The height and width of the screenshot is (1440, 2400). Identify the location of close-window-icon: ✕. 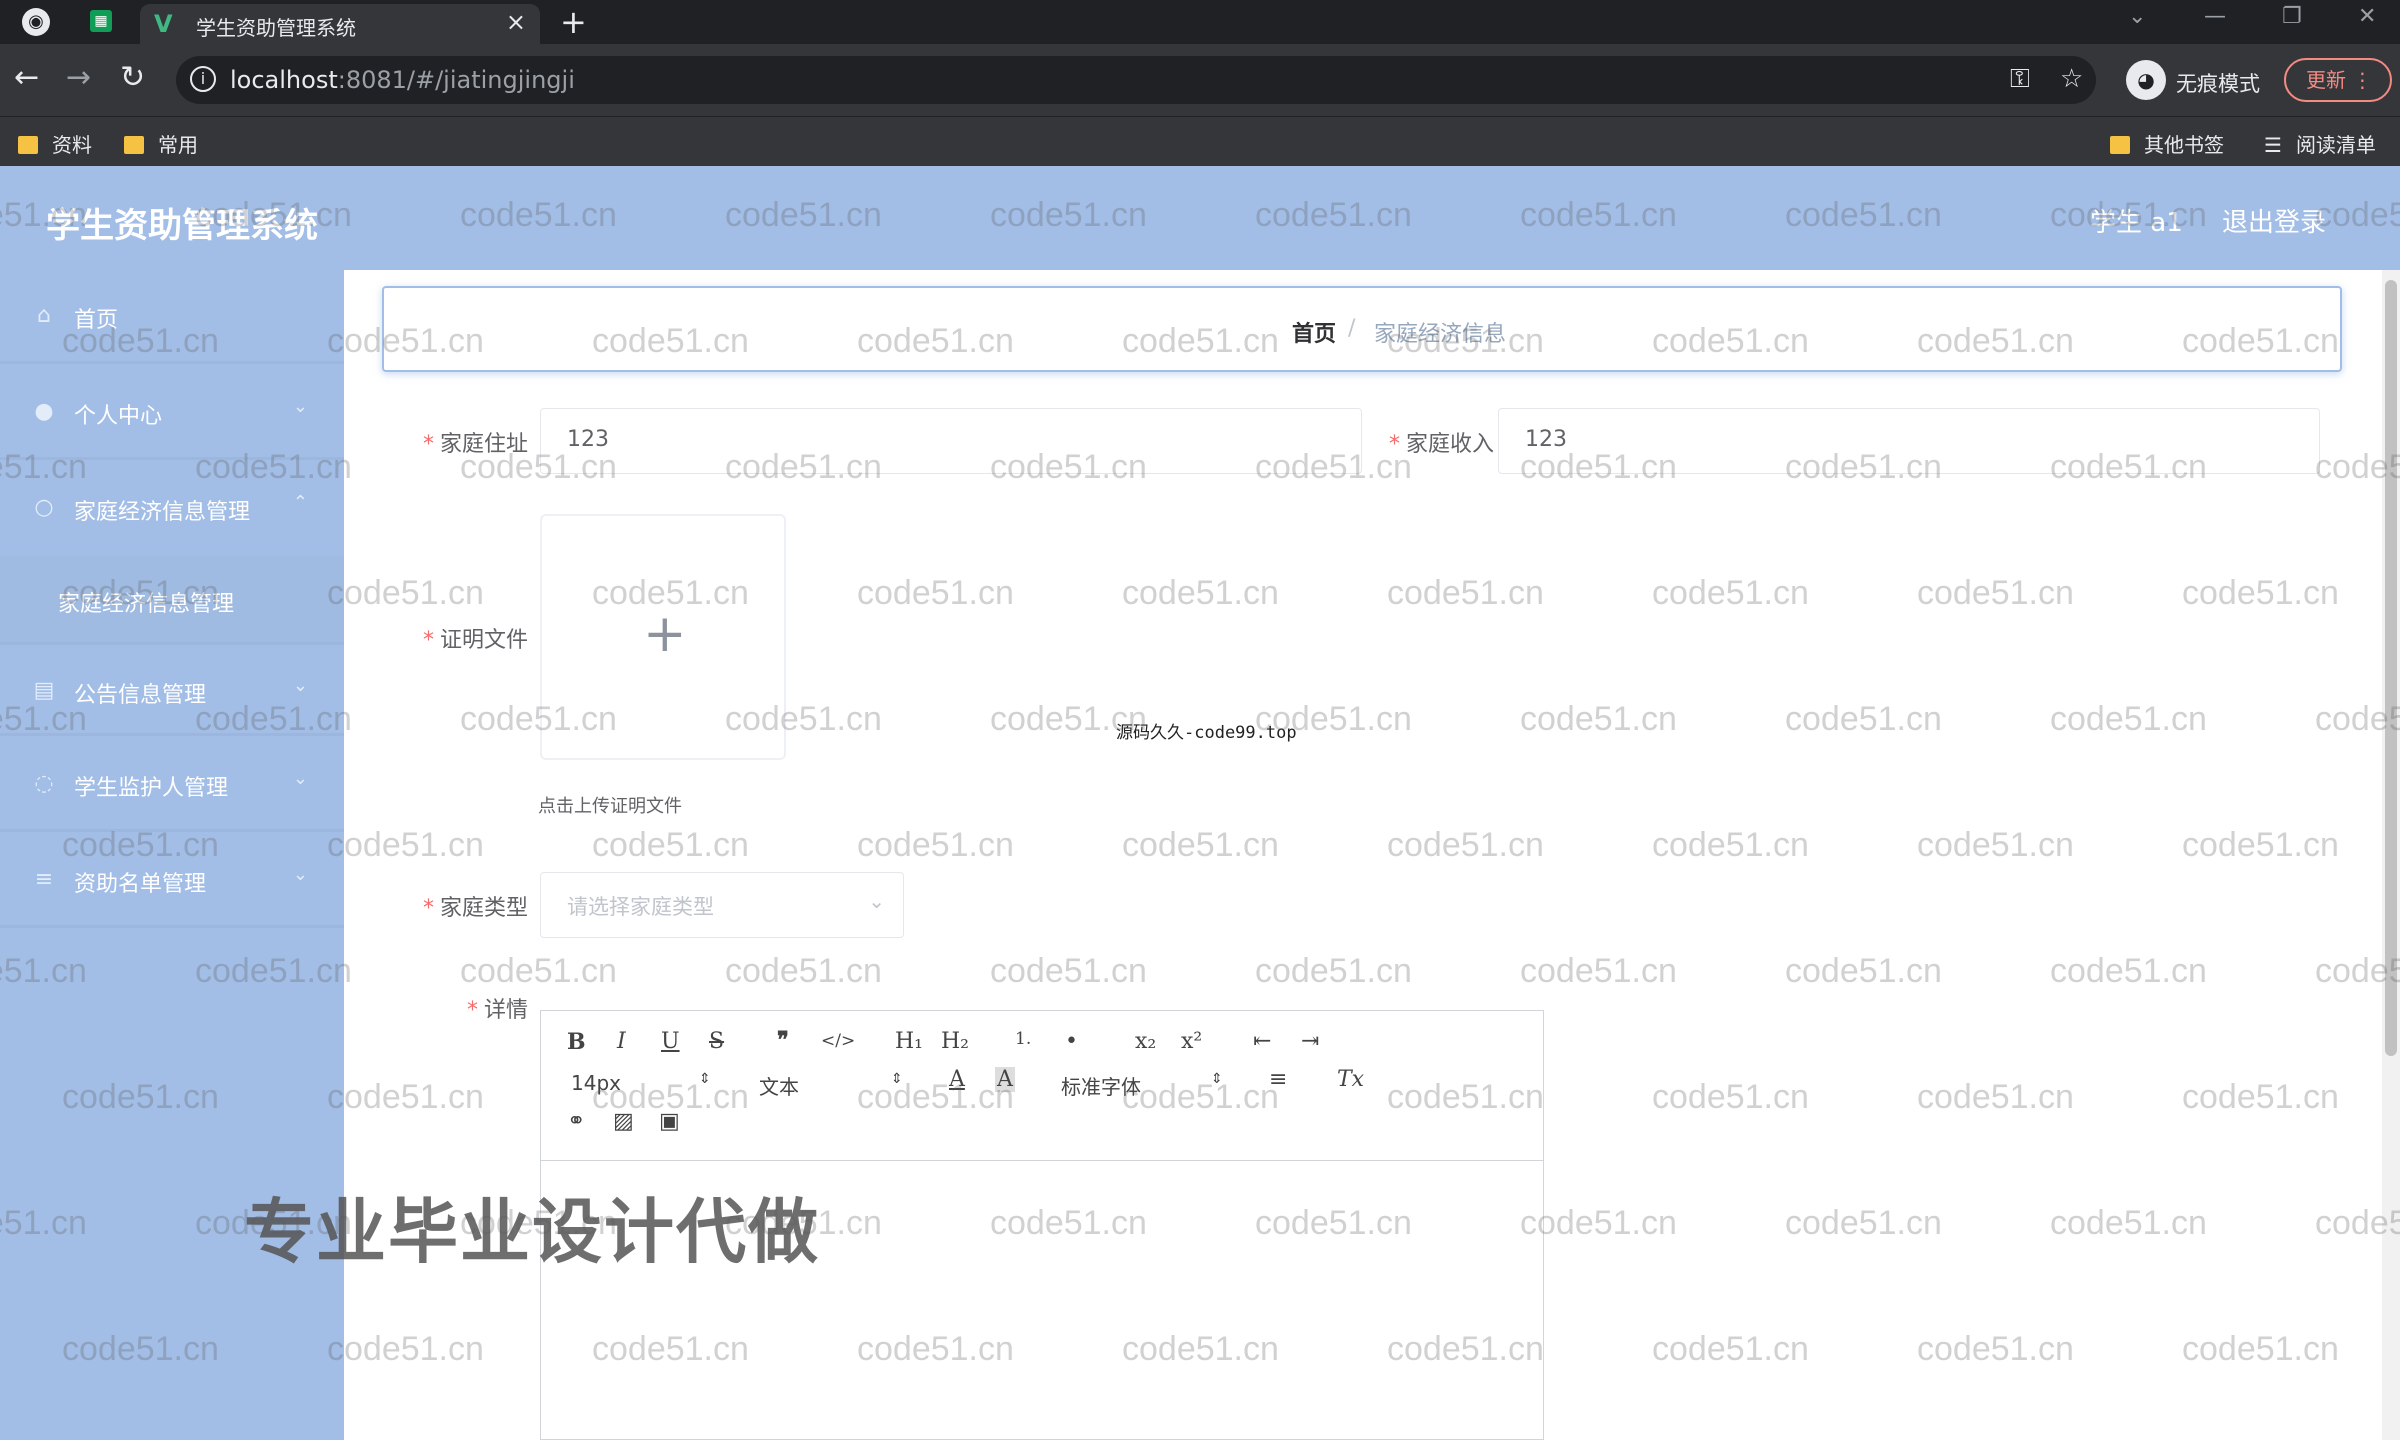
(2367, 16).